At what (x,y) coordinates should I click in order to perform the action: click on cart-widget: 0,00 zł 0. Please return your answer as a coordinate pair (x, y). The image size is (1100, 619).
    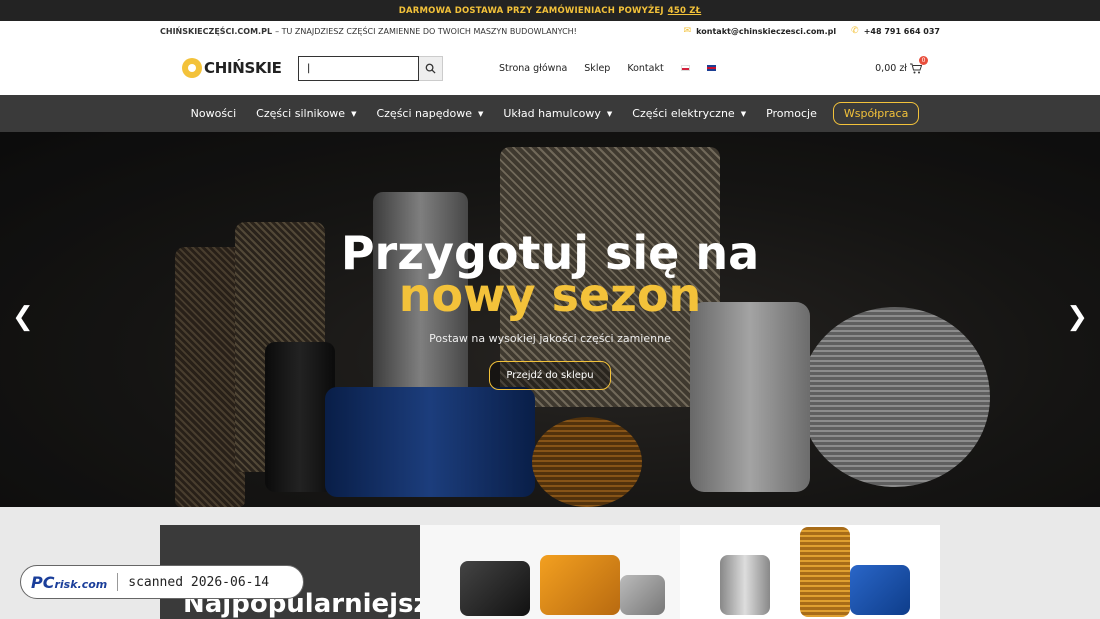
    Looking at the image, I should click on (901, 64).